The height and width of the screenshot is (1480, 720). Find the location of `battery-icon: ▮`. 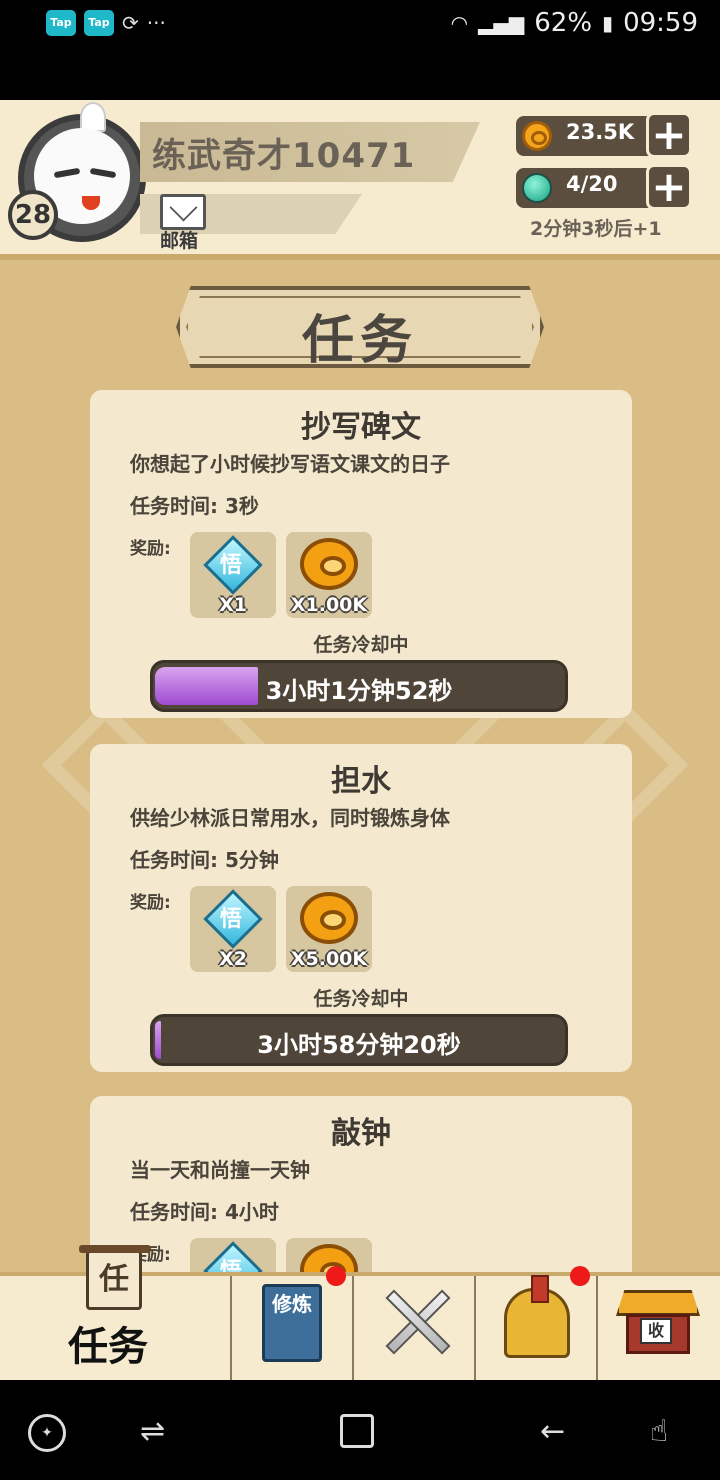

battery-icon: ▮ is located at coordinates (608, 23).